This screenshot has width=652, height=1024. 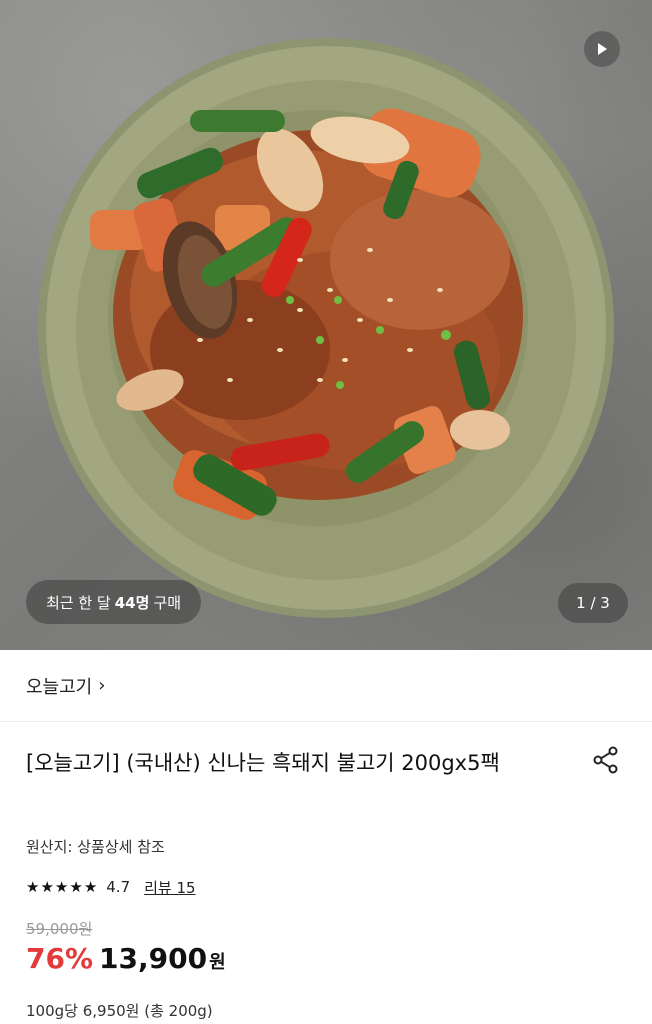 I want to click on star-rating: ★ ★ ★ ★ ★, so click(x=62, y=886).